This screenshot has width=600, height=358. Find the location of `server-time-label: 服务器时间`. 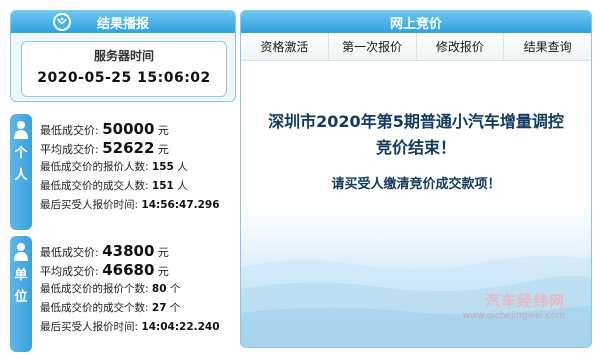

server-time-label: 服务器时间 is located at coordinates (123, 56).